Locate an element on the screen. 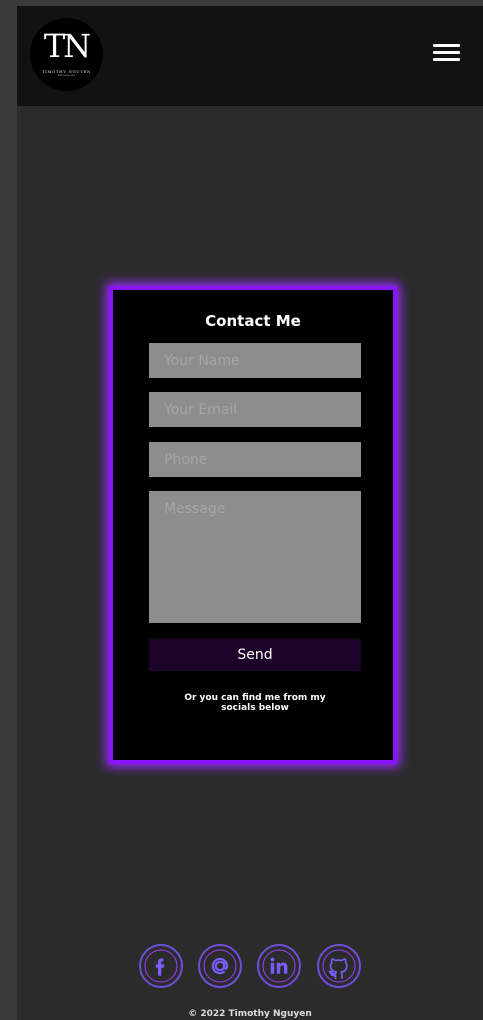 This screenshot has width=483, height=1020. hamburger-menu-icon is located at coordinates (446, 54).